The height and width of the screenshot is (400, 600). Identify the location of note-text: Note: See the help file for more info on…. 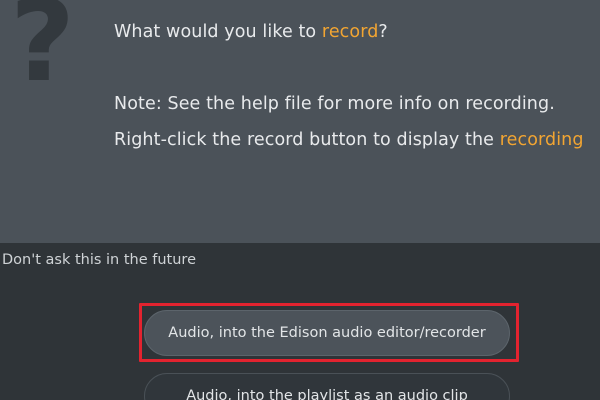
(334, 104).